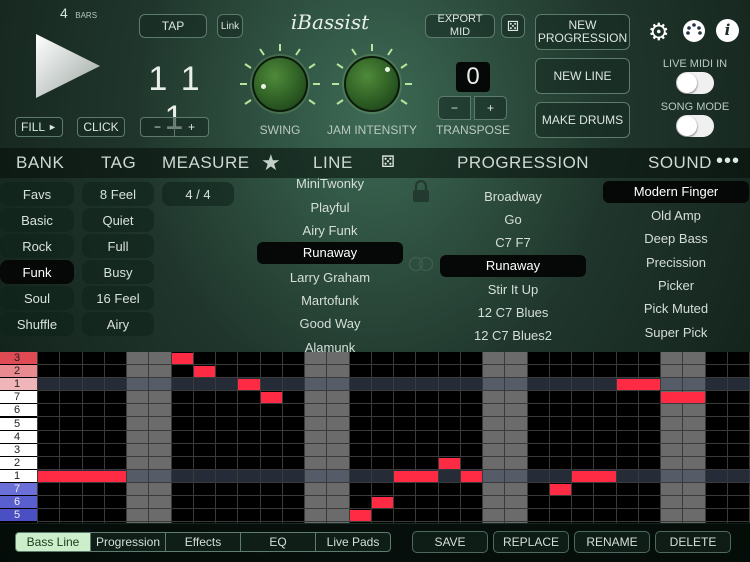 The image size is (750, 562). Describe the element at coordinates (513, 266) in the screenshot. I see `progression-item-selected: Runaway` at that location.